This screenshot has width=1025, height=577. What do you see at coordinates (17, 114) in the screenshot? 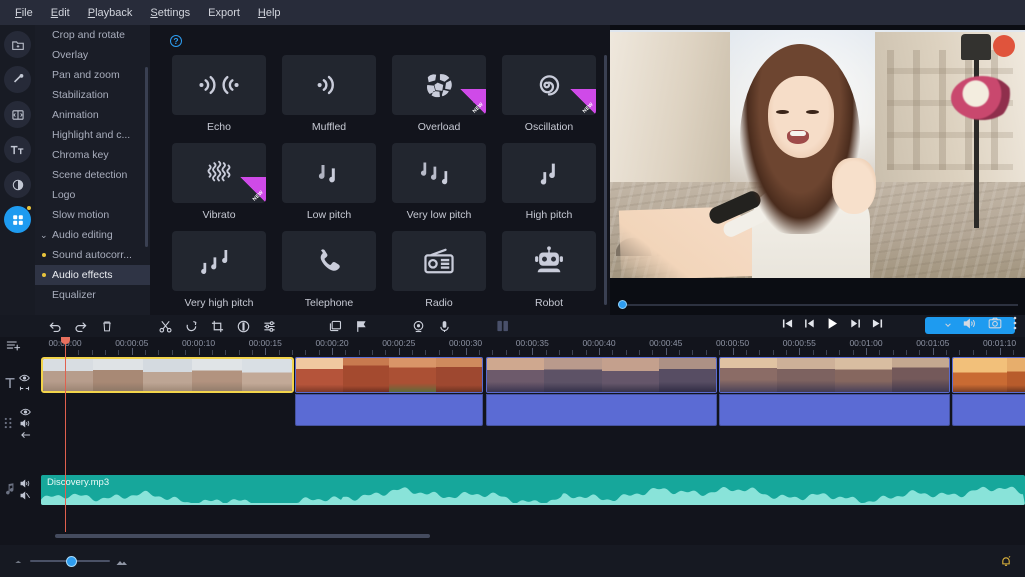
I see `transitions-button` at bounding box center [17, 114].